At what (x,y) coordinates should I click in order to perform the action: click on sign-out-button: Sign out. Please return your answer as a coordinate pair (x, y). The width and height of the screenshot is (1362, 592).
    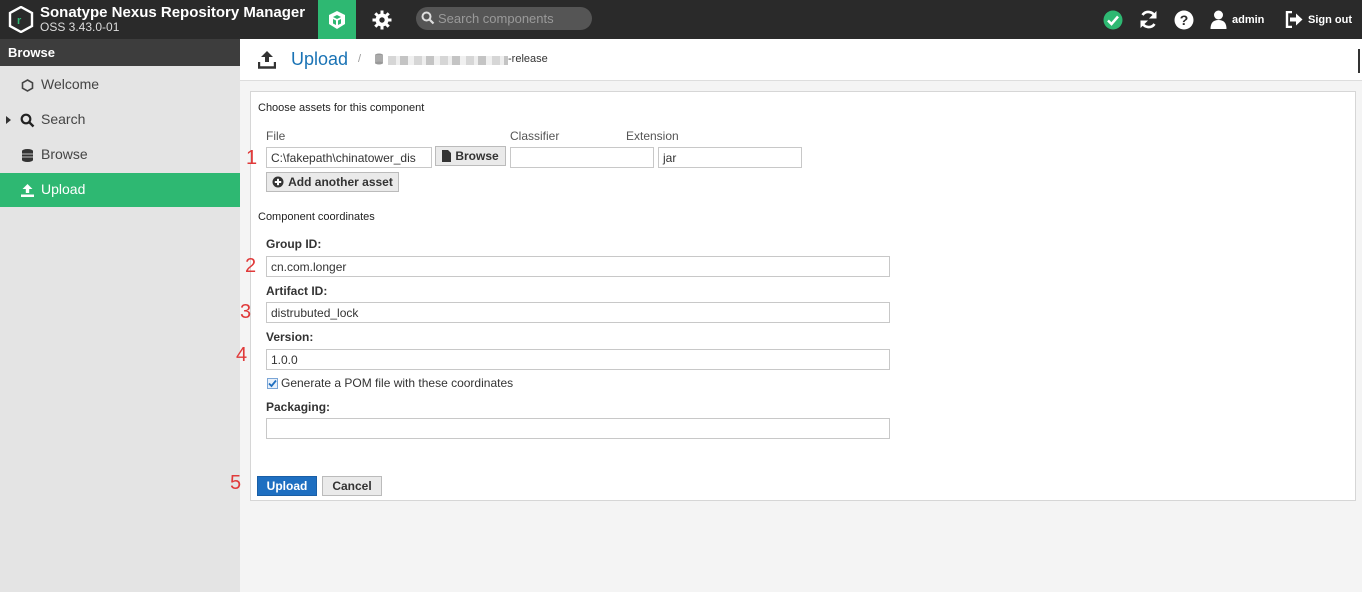
    Looking at the image, I should click on (1318, 19).